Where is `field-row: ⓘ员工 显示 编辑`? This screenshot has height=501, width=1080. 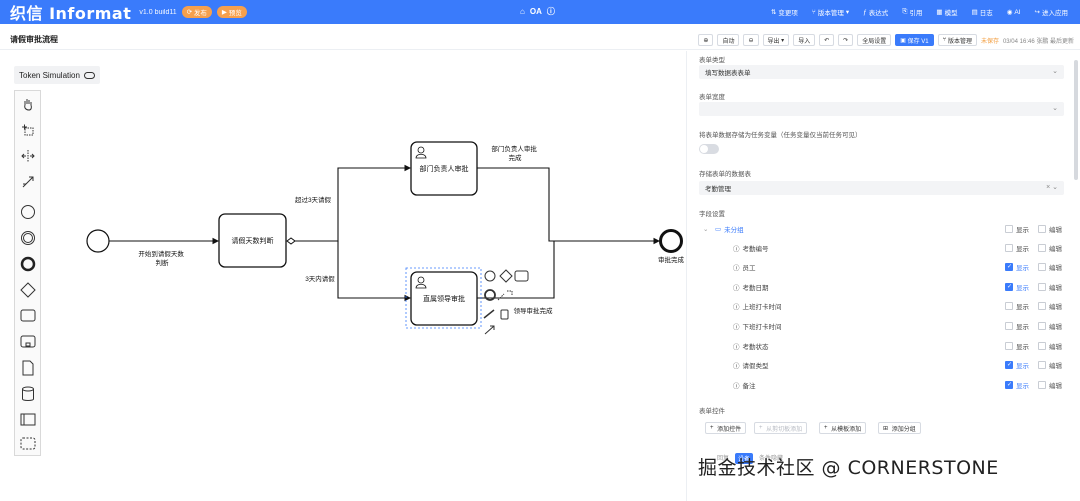 field-row: ⓘ员工 显示 编辑 is located at coordinates (882, 267).